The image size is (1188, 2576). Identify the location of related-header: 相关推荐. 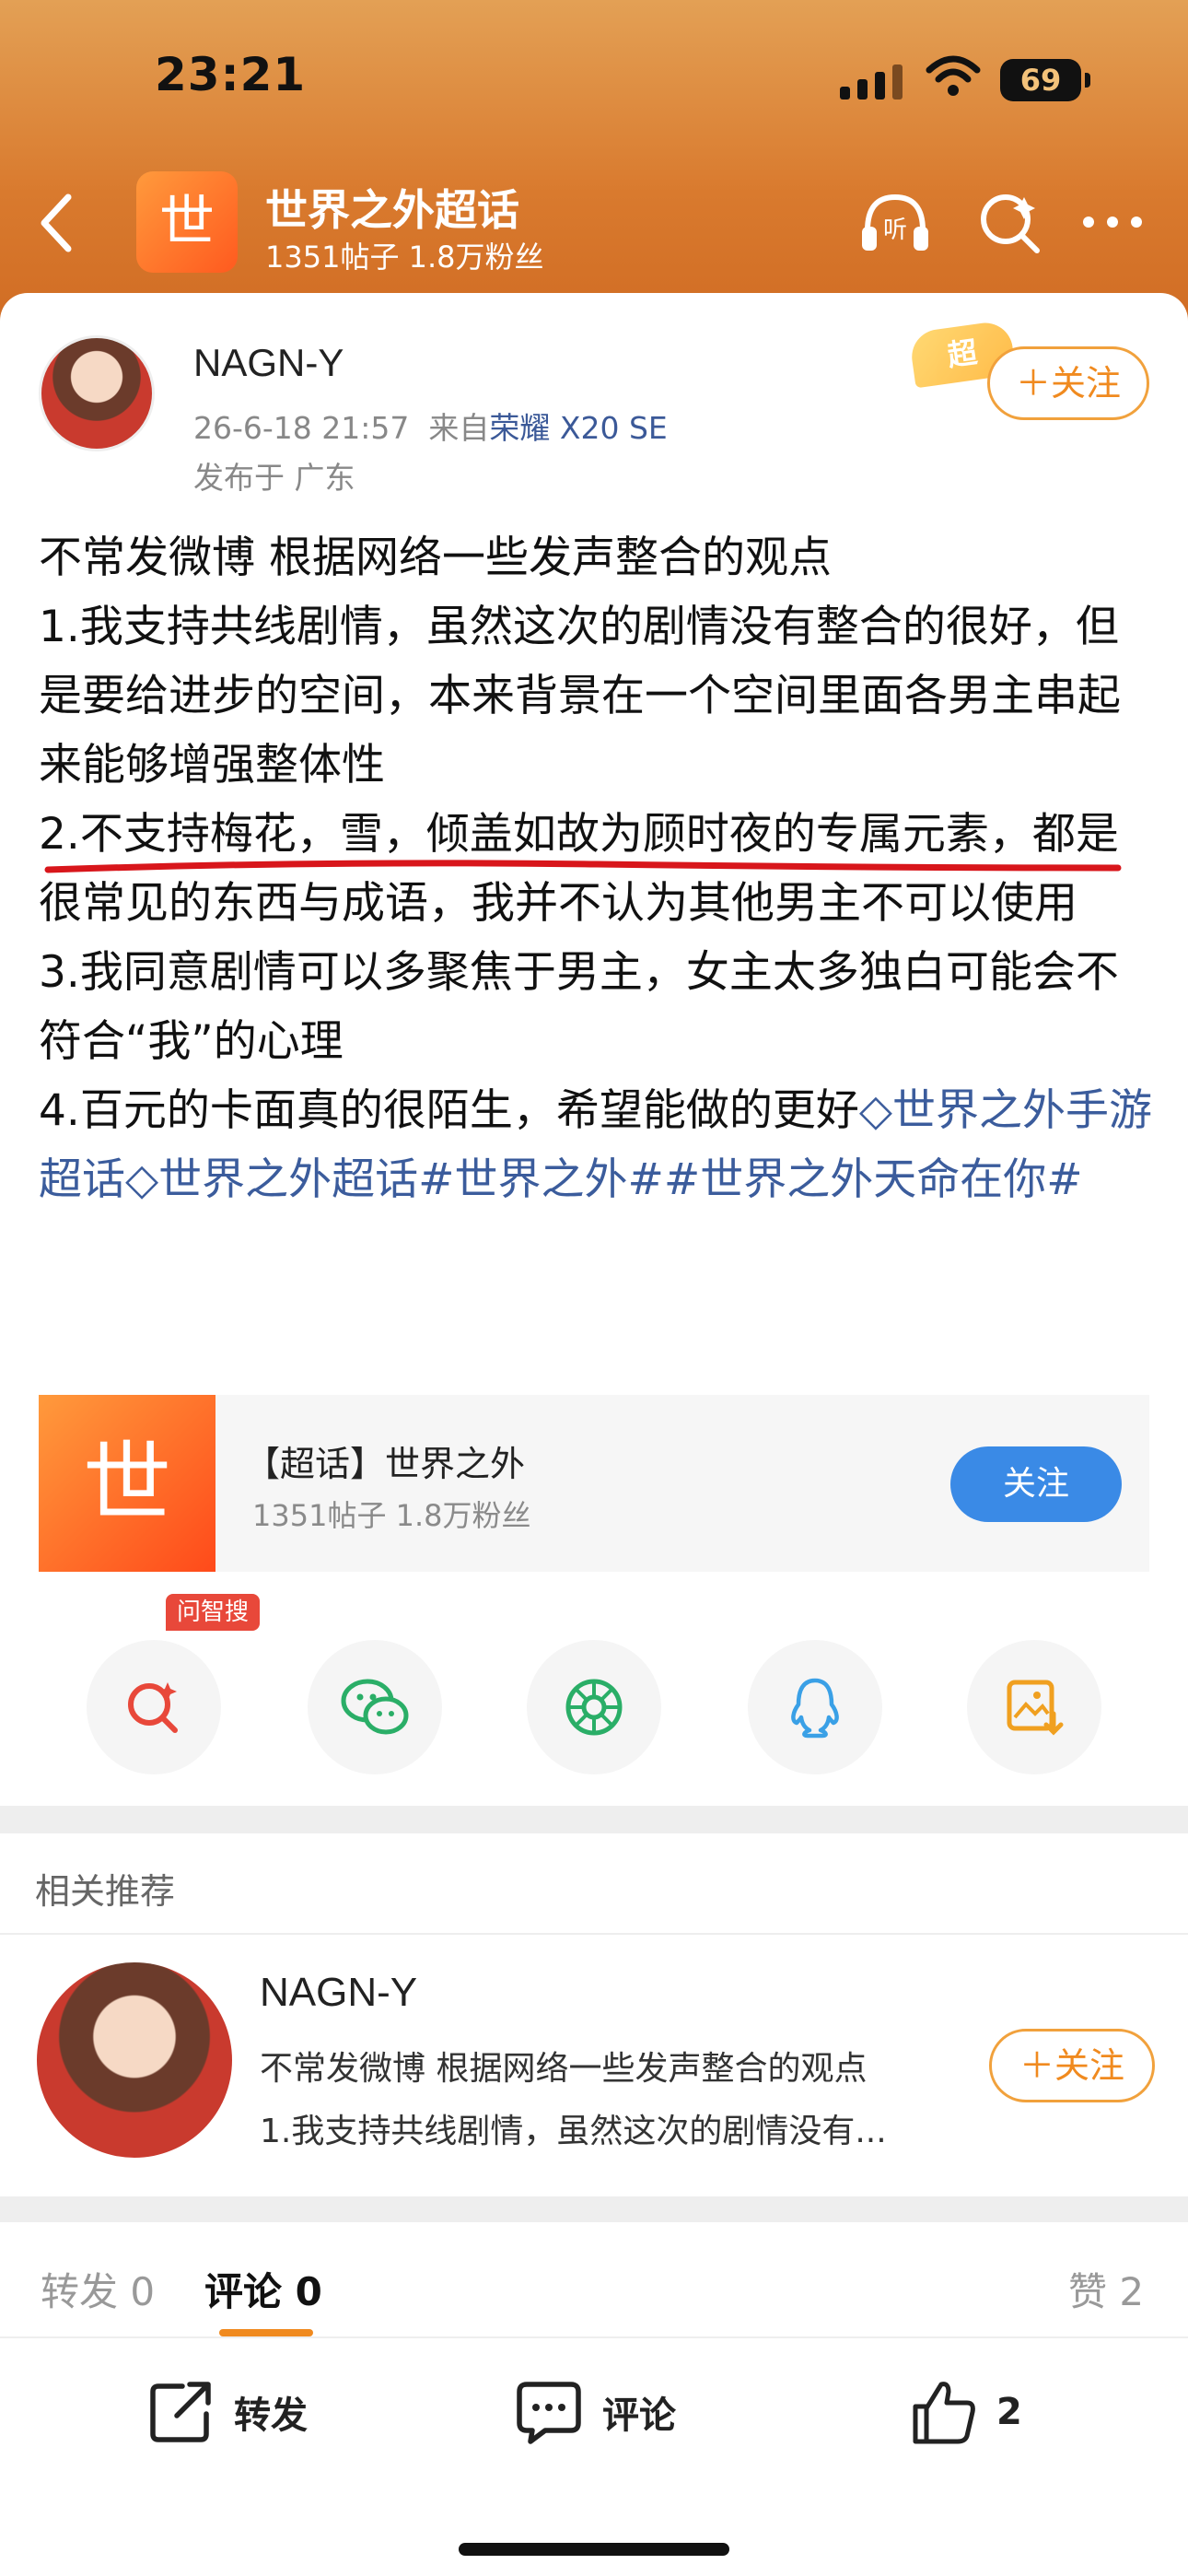
(105, 1891).